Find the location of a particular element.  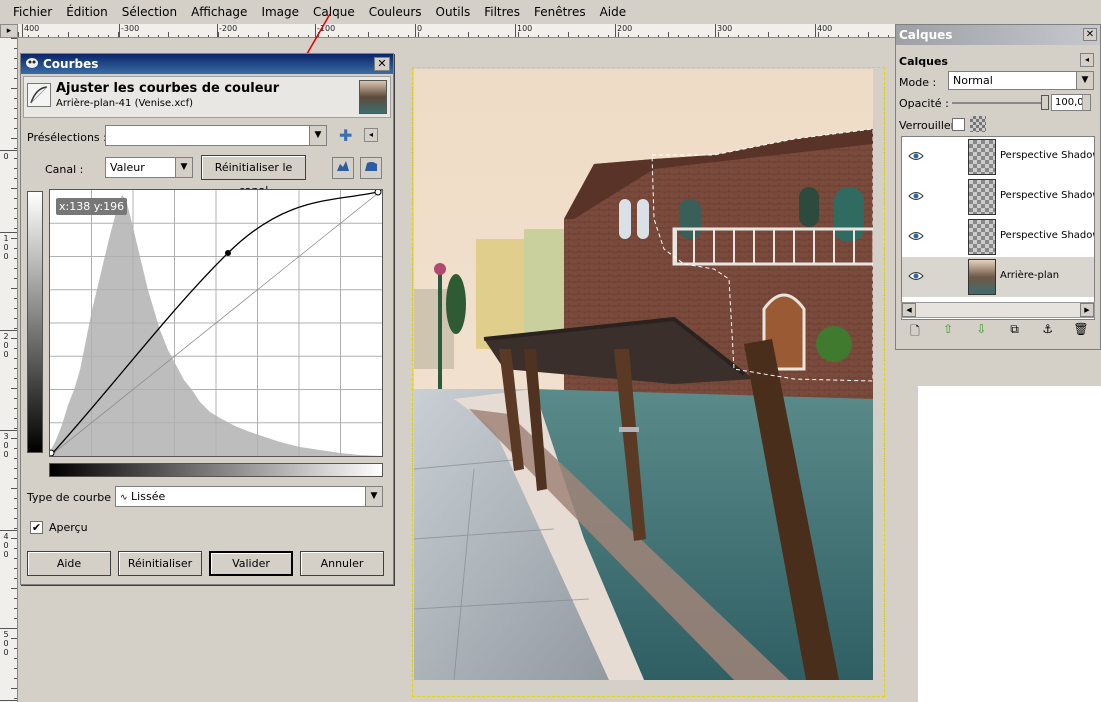

horizontal-ruler: 400 -300 -200 -100 0 100 200 300 400 is located at coordinates (456, 31).